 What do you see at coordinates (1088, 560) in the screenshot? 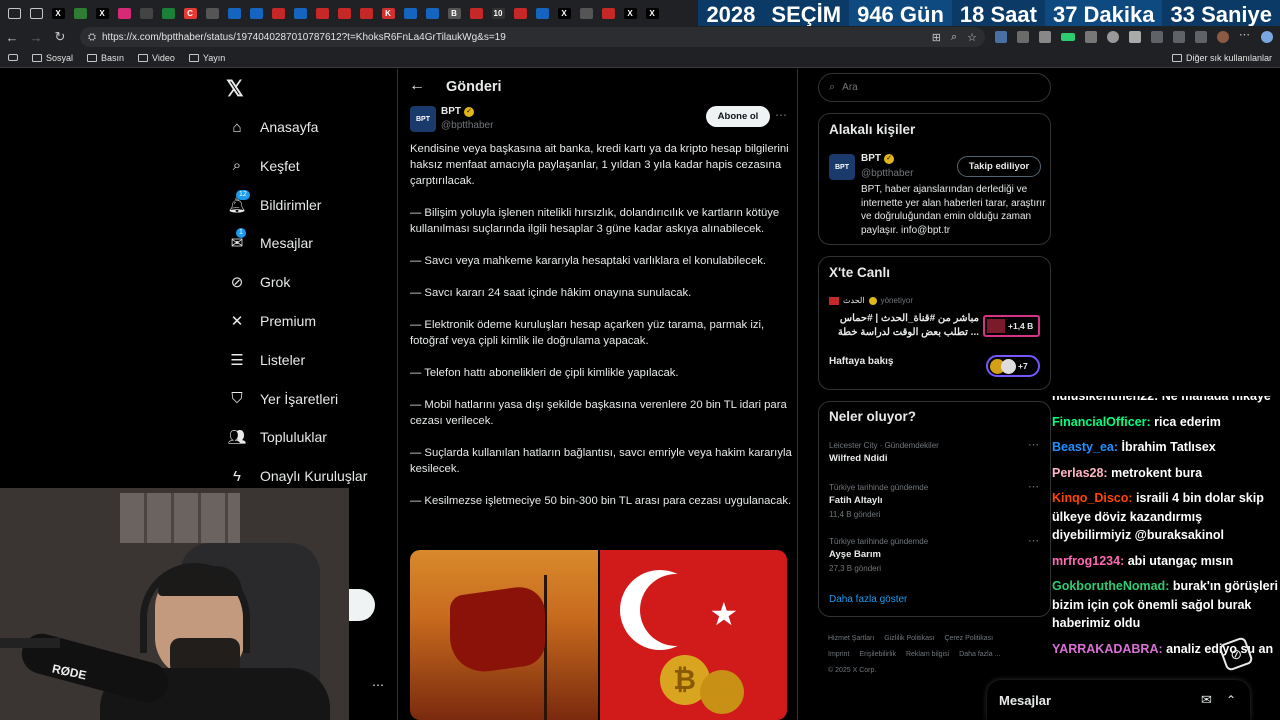
I see `chat-username: mrfrog1234:` at bounding box center [1088, 560].